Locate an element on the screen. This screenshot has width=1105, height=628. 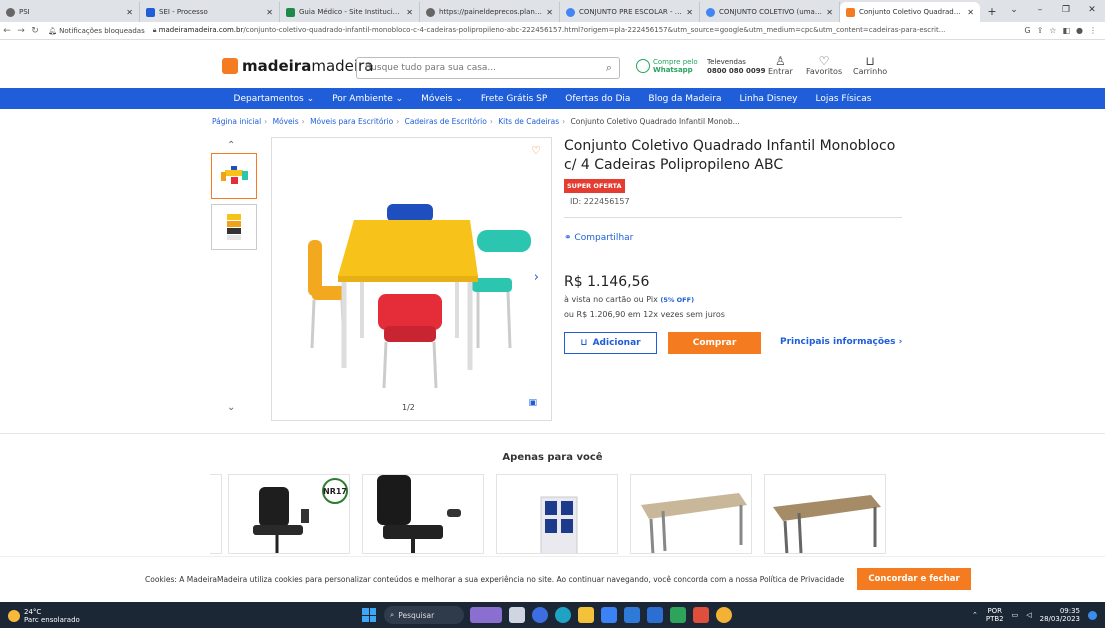
breadcrumb-link: Página inicial is located at coordinates (236, 121).